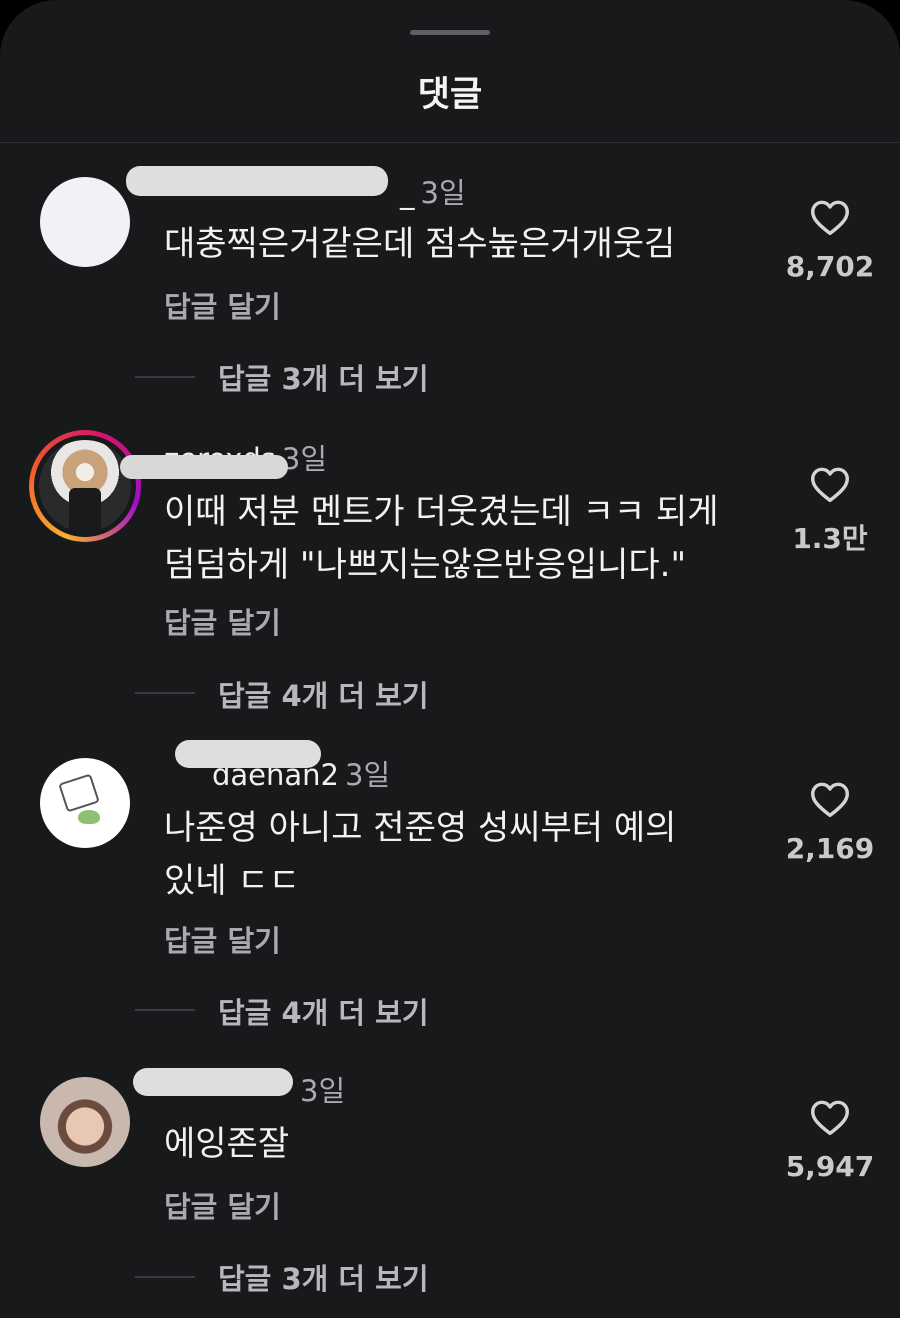 The width and height of the screenshot is (900, 1318). I want to click on like-count: 1.3만, so click(830, 538).